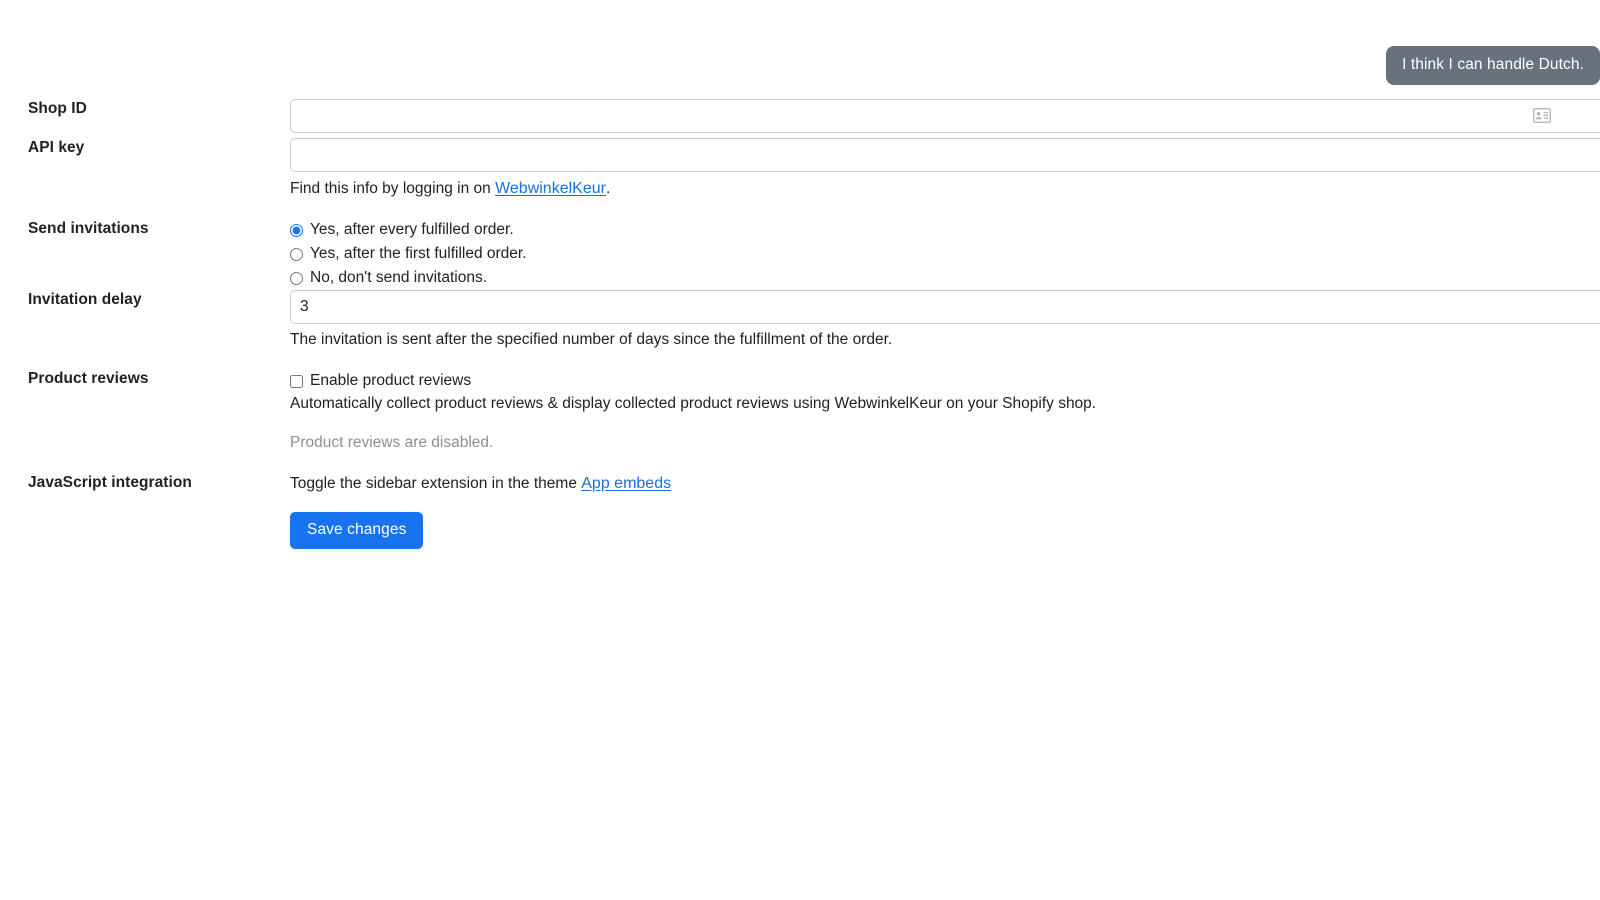 The image size is (1600, 900). I want to click on language-toast: I think I can handle Dutch., so click(1493, 65).